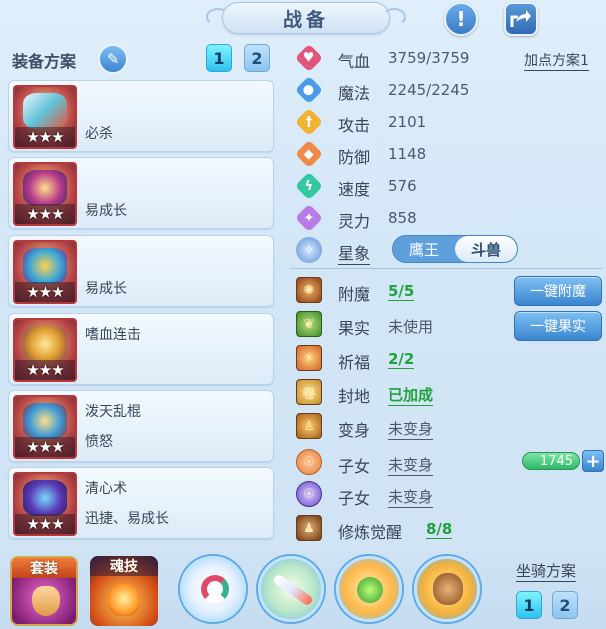  Describe the element at coordinates (354, 328) in the screenshot. I see `row-label: 果实` at that location.